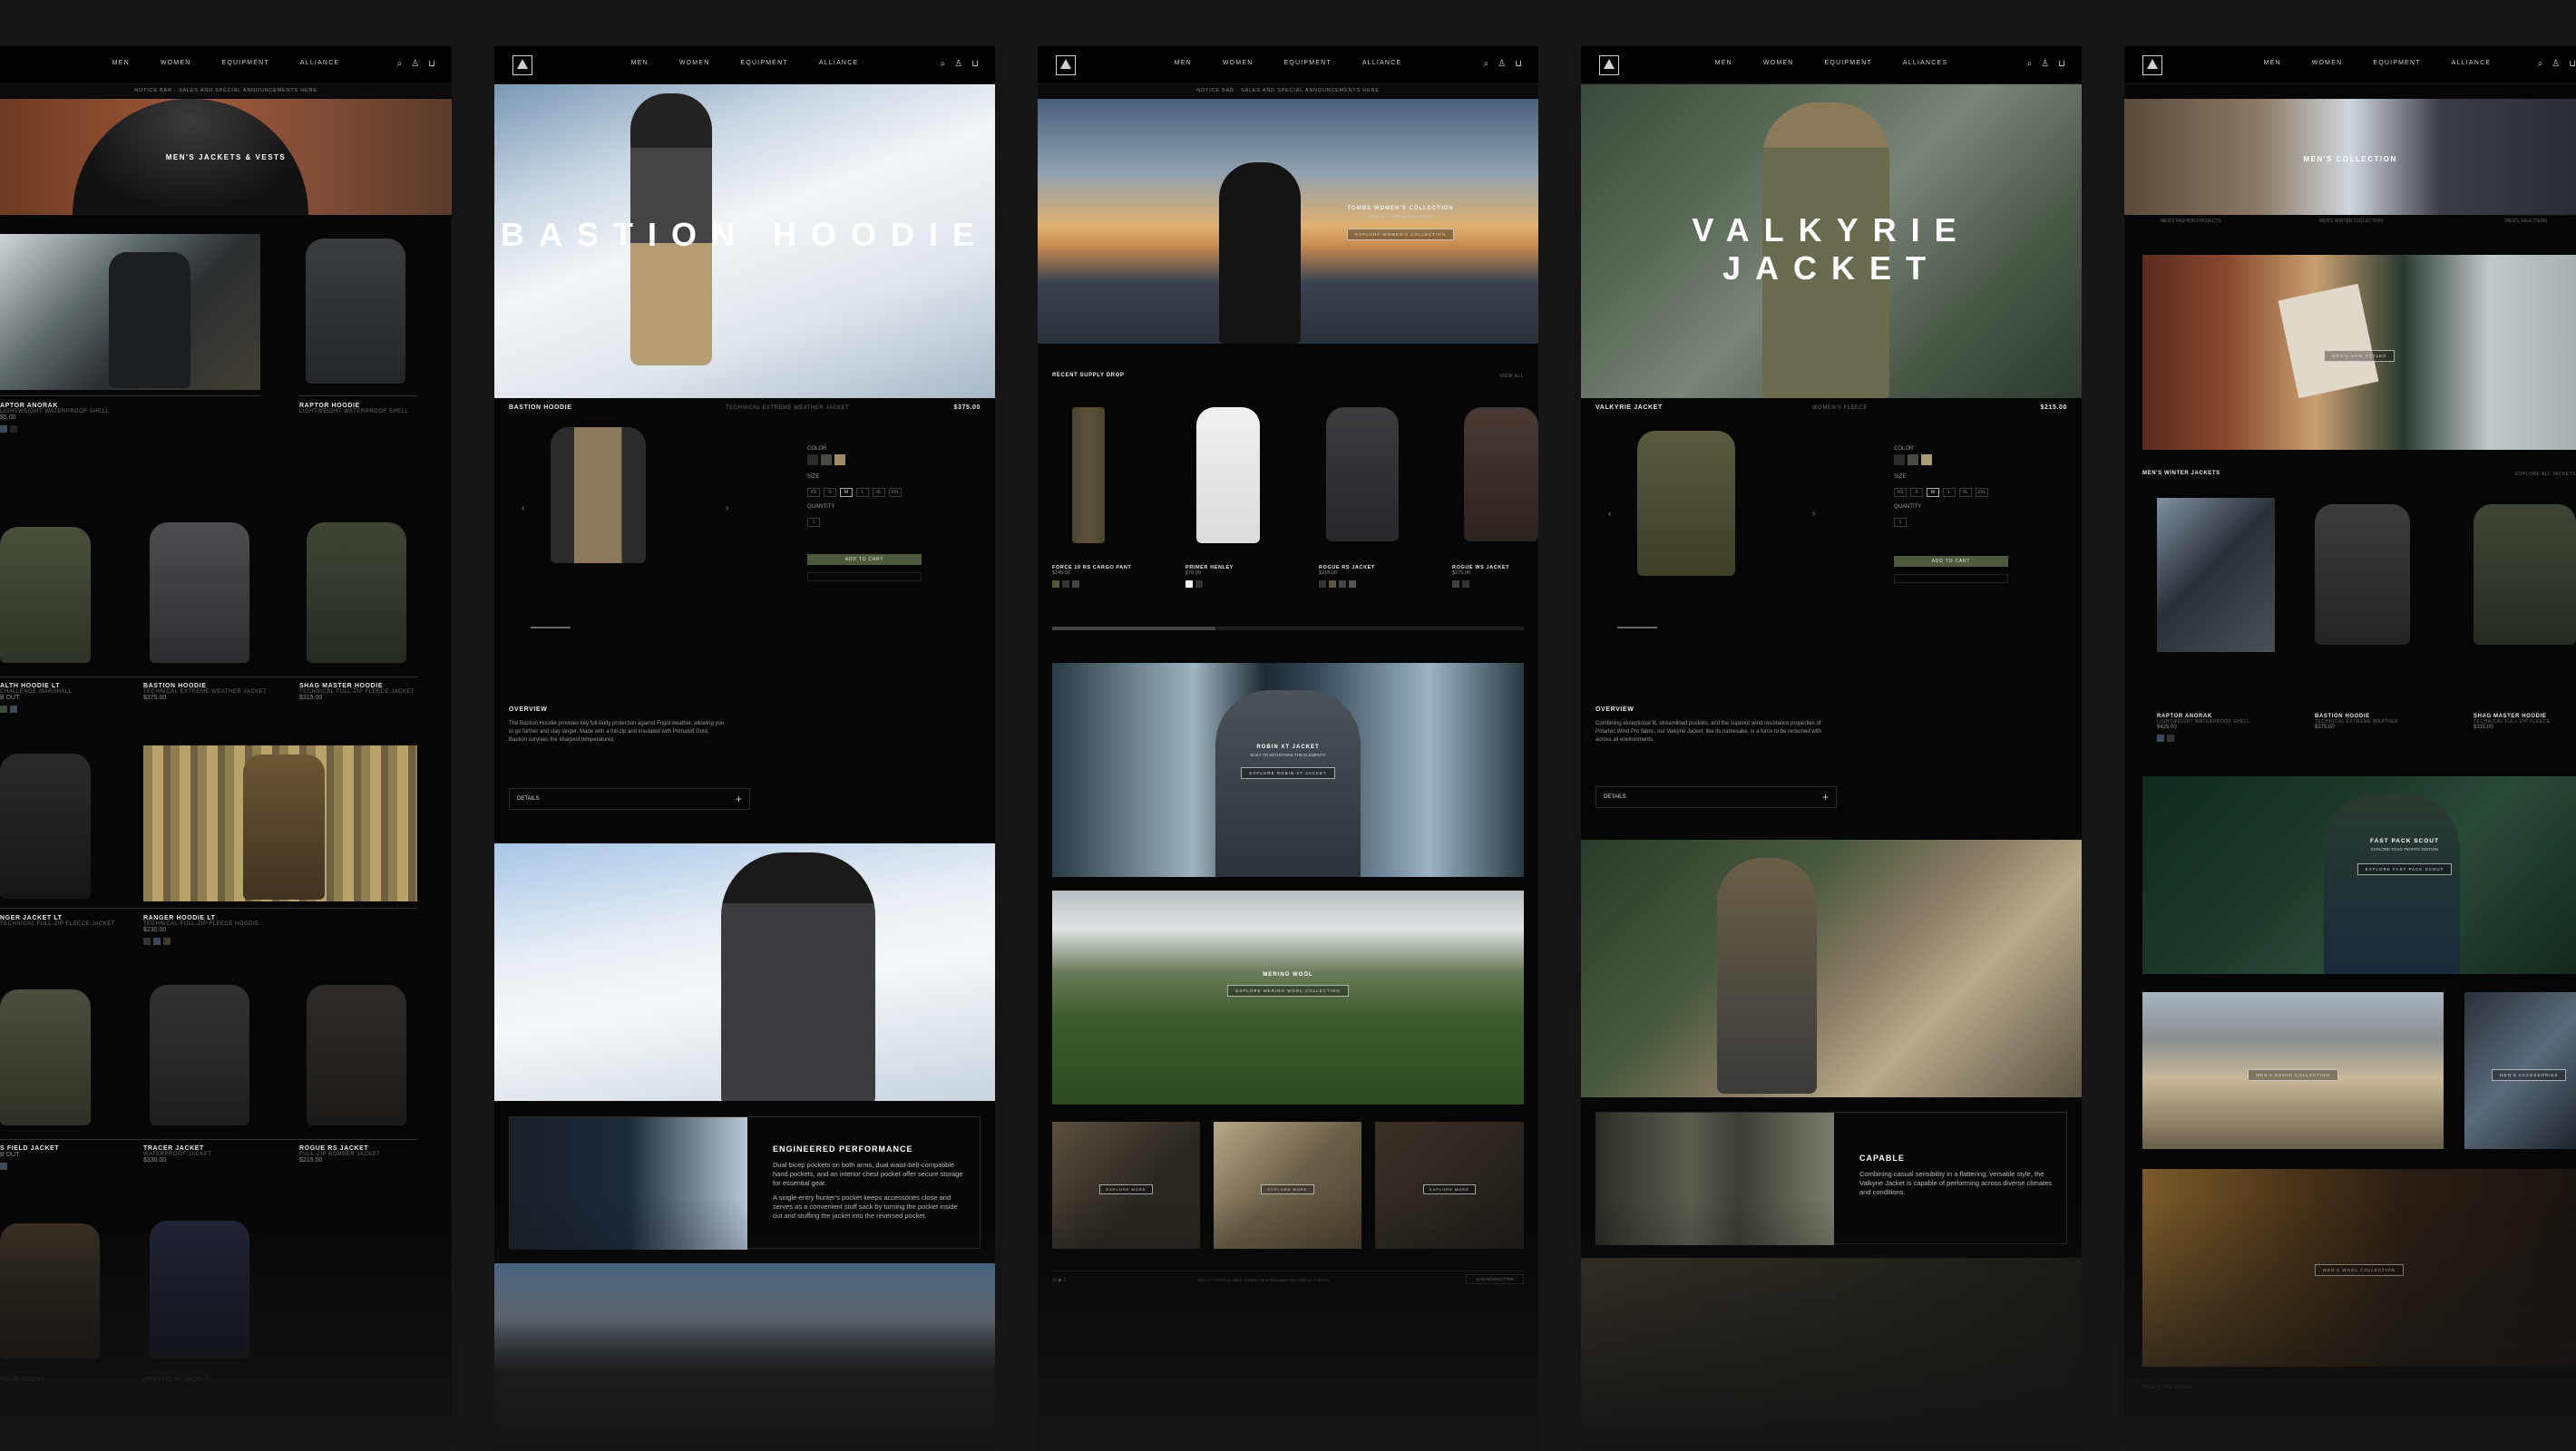 The height and width of the screenshot is (1451, 2576). I want to click on product-card: RDIAN JACKET, so click(22, 1381).